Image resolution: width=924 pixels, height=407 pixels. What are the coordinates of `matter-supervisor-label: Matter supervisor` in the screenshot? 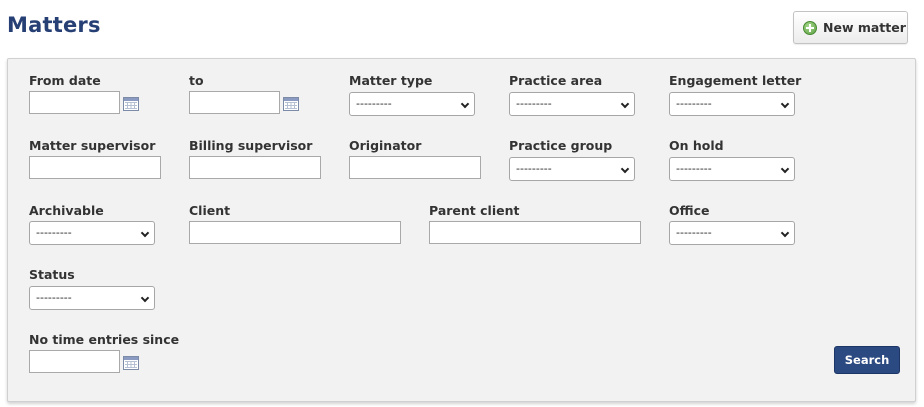 It's located at (92, 145).